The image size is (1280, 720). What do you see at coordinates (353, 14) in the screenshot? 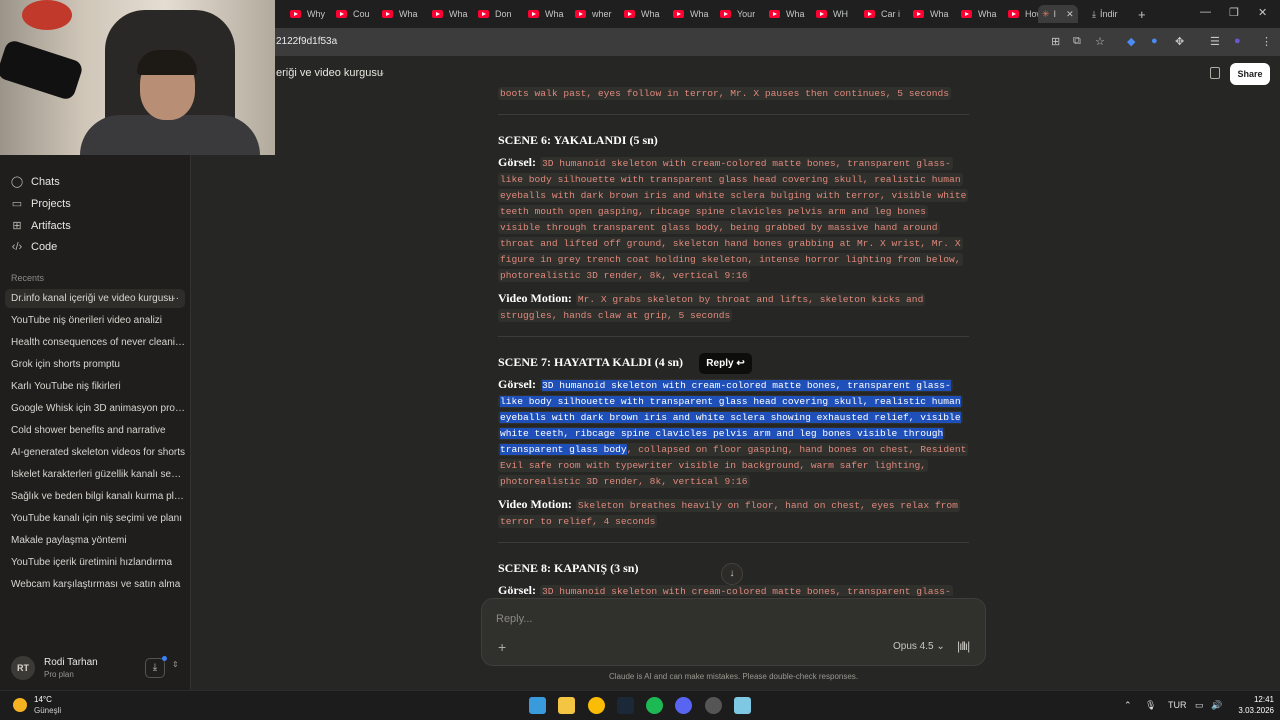
I see `browser-tab: Cou` at bounding box center [353, 14].